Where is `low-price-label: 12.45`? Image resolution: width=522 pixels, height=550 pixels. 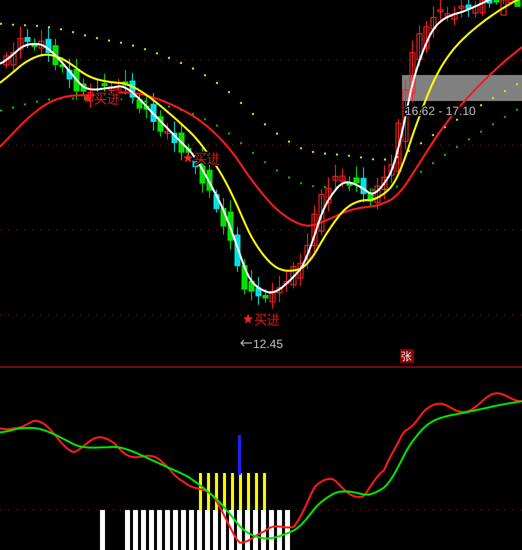 low-price-label: 12.45 is located at coordinates (268, 344).